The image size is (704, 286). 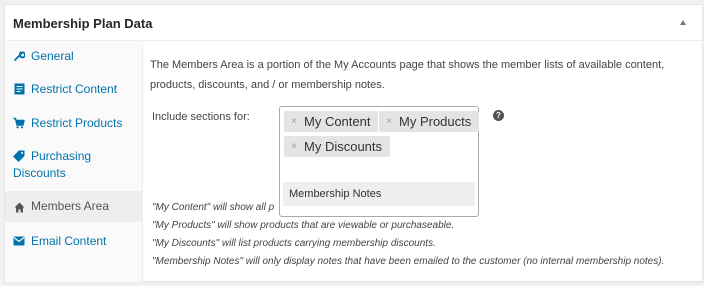 What do you see at coordinates (61, 156) in the screenshot?
I see `tab-label: Purchasing` at bounding box center [61, 156].